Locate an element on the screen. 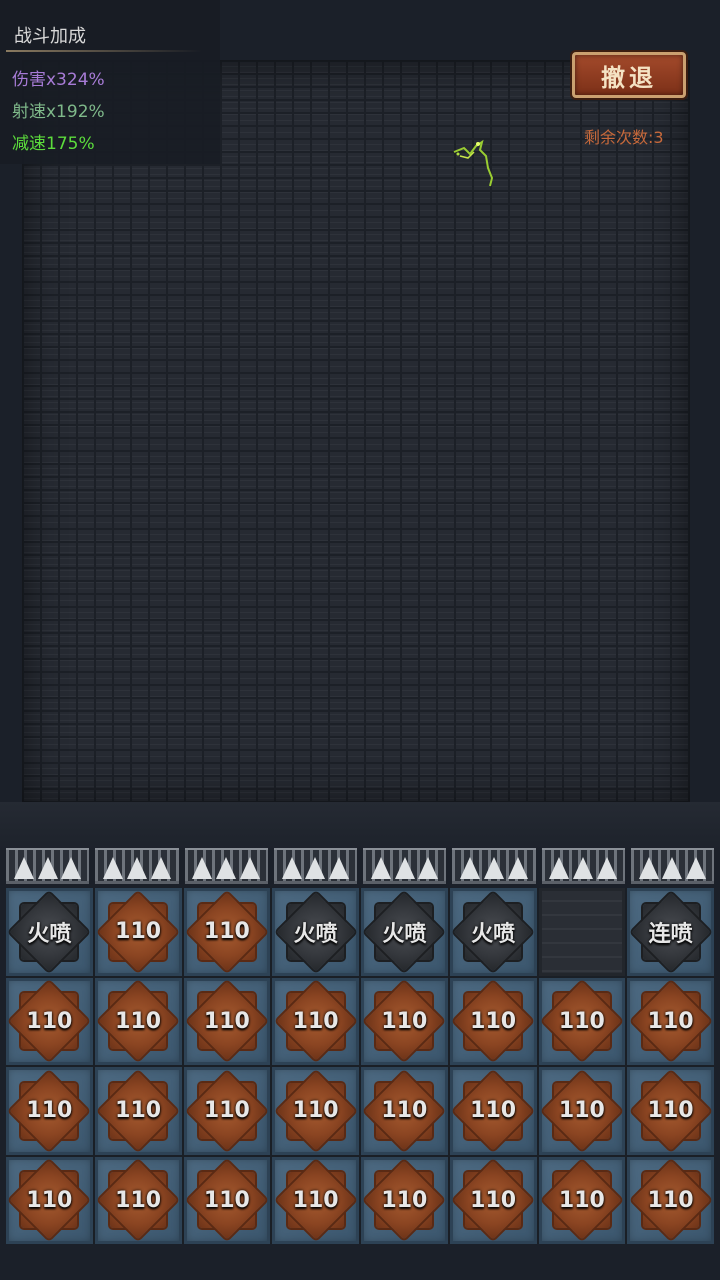  arena-floor is located at coordinates (360, 826).